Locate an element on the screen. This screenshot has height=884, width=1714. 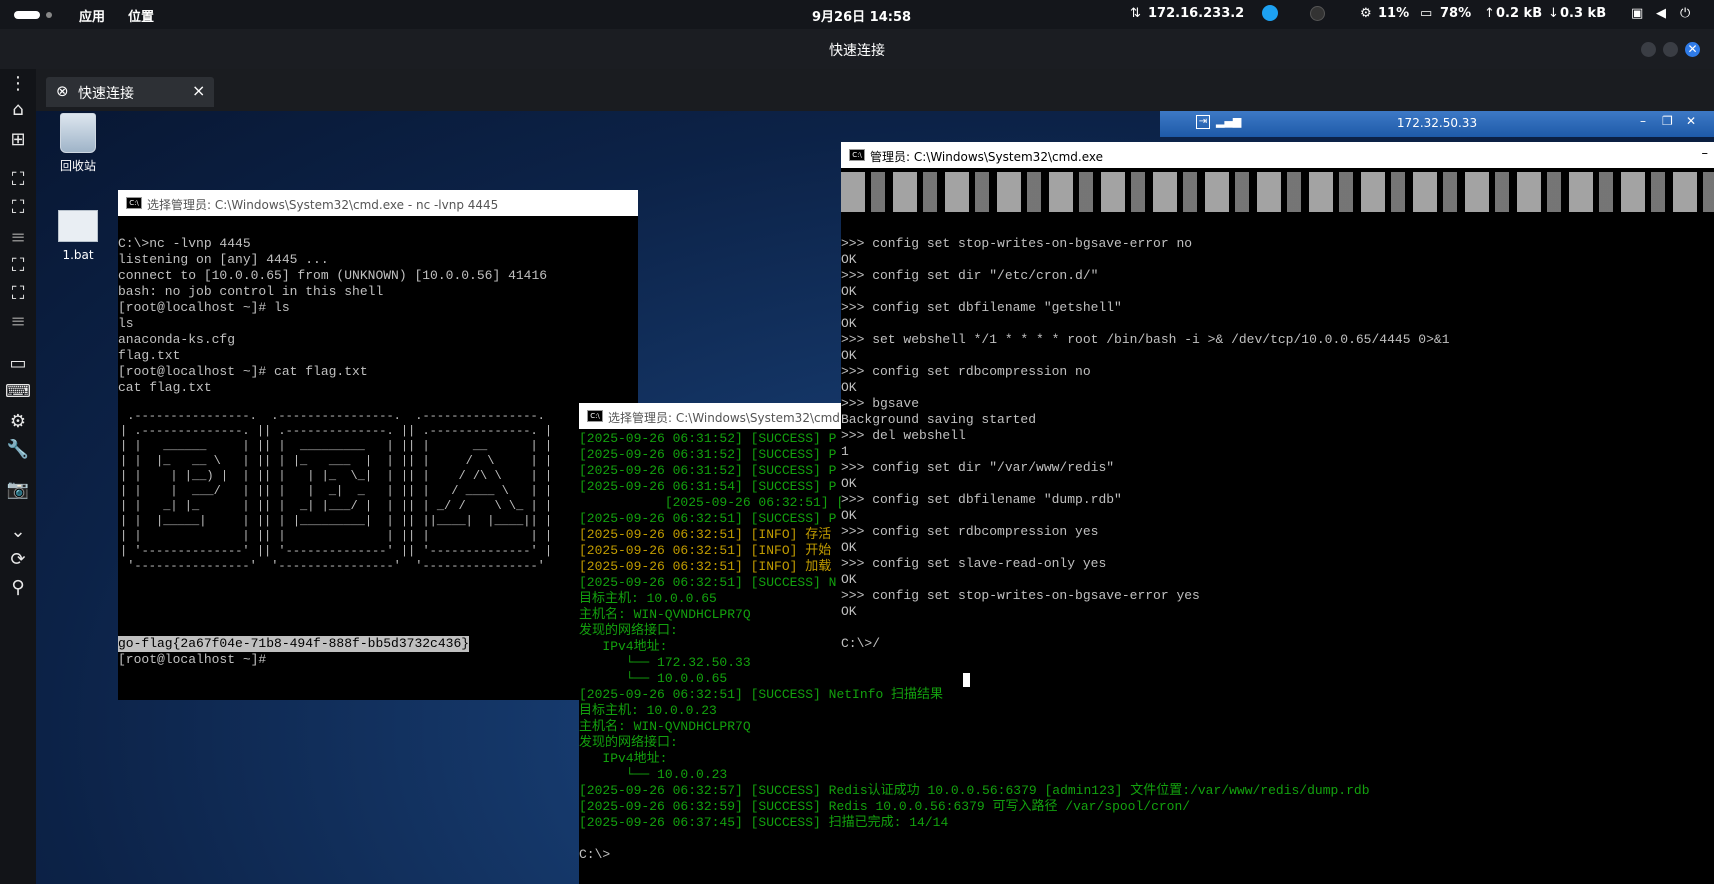
display-icon: ▭ is located at coordinates (18, 364).